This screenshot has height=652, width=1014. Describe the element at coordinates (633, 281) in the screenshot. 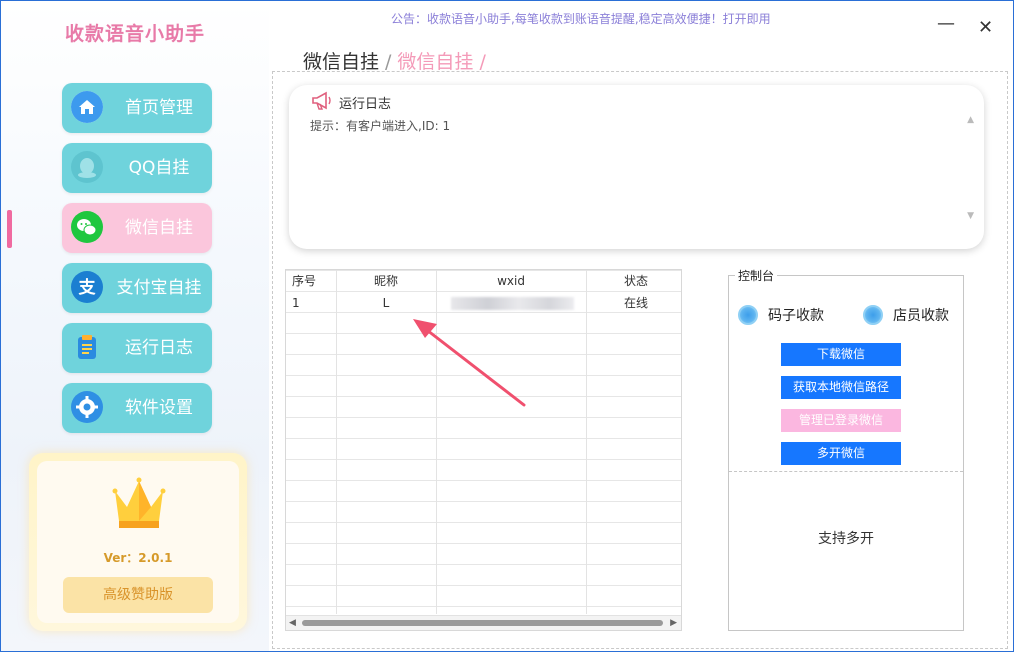

I see `column-header-status: 状态` at that location.